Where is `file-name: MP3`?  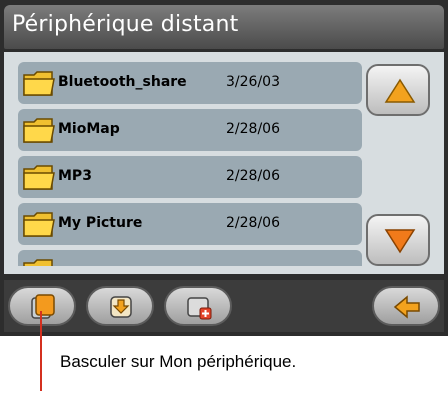
file-name: MP3 is located at coordinates (75, 176).